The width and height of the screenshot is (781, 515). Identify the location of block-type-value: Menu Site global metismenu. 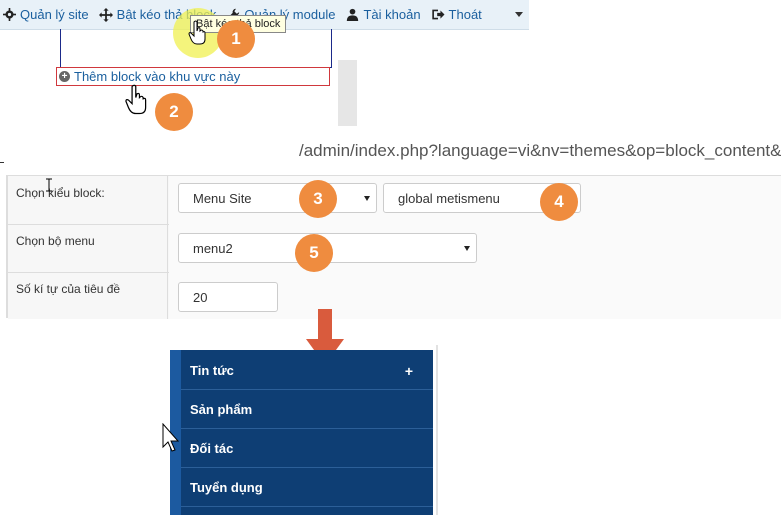
(475, 200).